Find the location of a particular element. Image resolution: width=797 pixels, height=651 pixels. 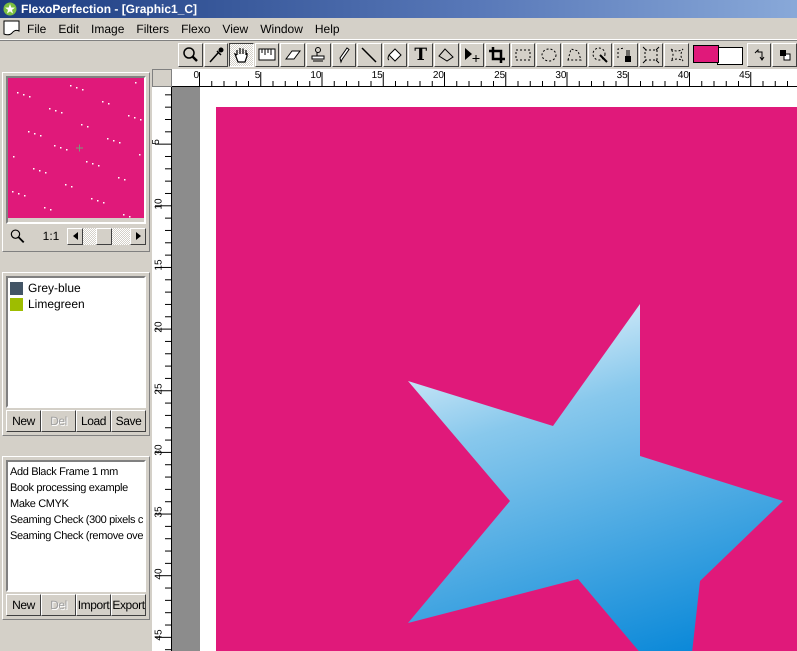

panel-button: Import is located at coordinates (93, 605).